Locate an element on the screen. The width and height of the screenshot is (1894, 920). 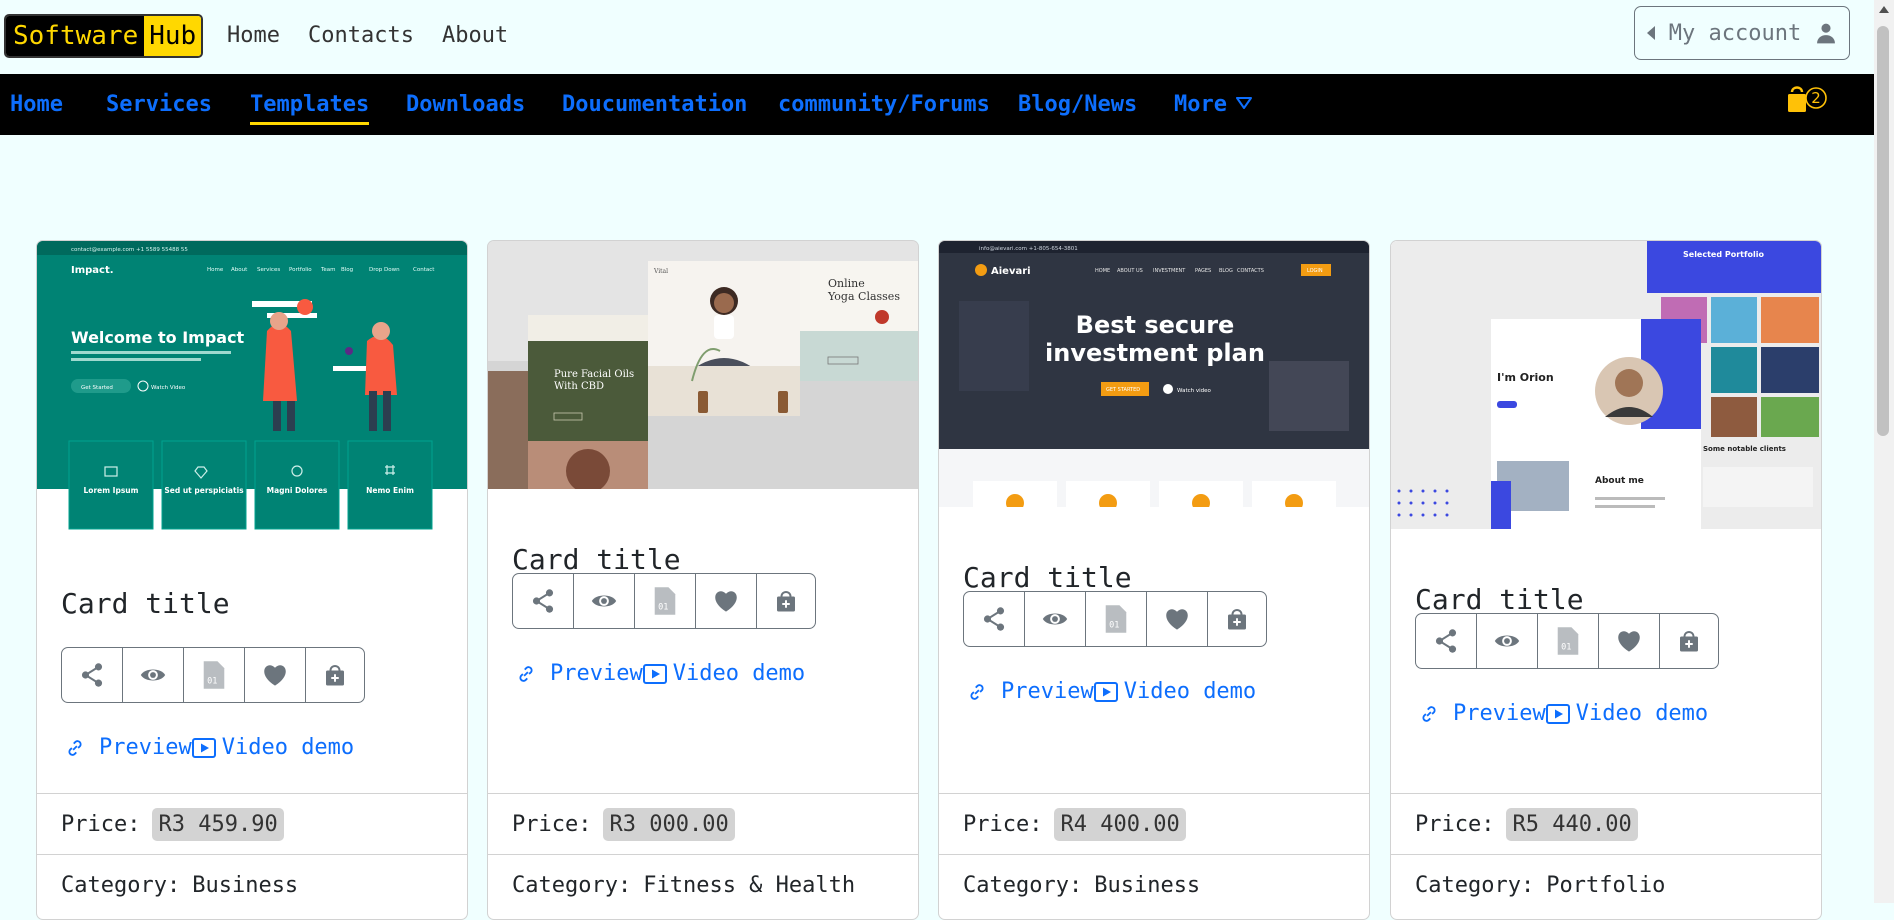
thumb-nav-0: Home is located at coordinates (215, 270).